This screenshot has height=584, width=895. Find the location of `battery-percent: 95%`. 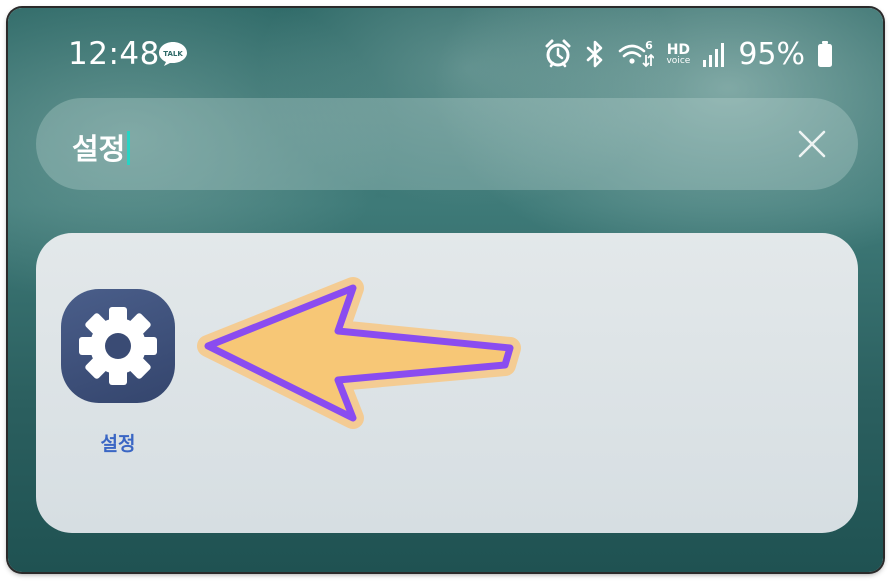

battery-percent: 95% is located at coordinates (771, 54).